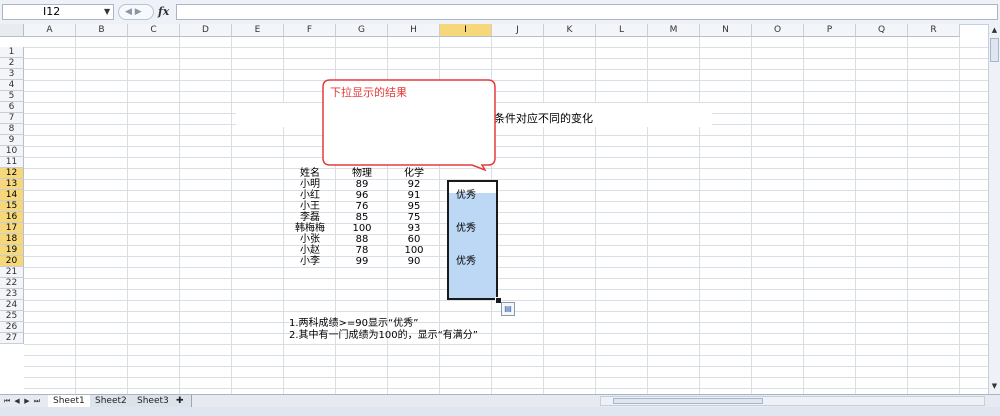 This screenshot has height=416, width=1000. I want to click on table-cell-physics: 89, so click(362, 184).